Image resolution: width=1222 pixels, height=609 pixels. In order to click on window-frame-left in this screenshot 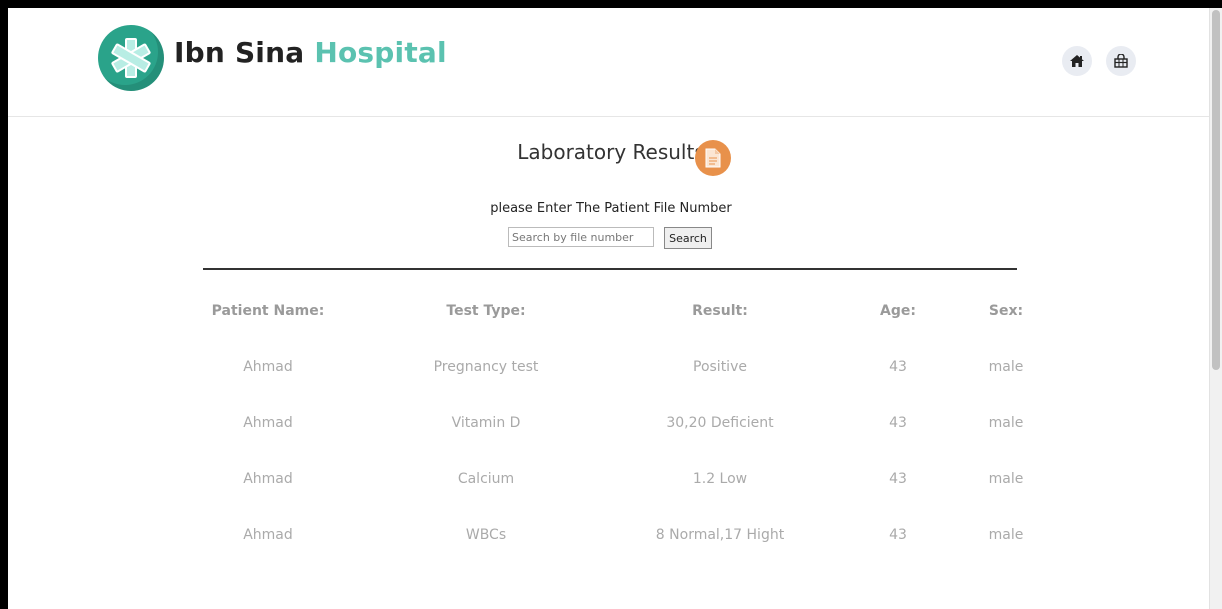, I will do `click(4, 304)`.